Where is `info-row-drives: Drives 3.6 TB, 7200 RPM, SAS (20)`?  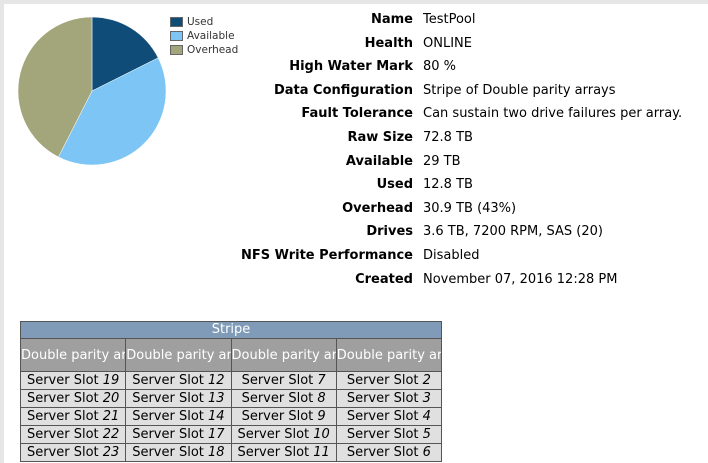
info-row-drives: Drives 3.6 TB, 7200 RPM, SAS (20) is located at coordinates (465, 236).